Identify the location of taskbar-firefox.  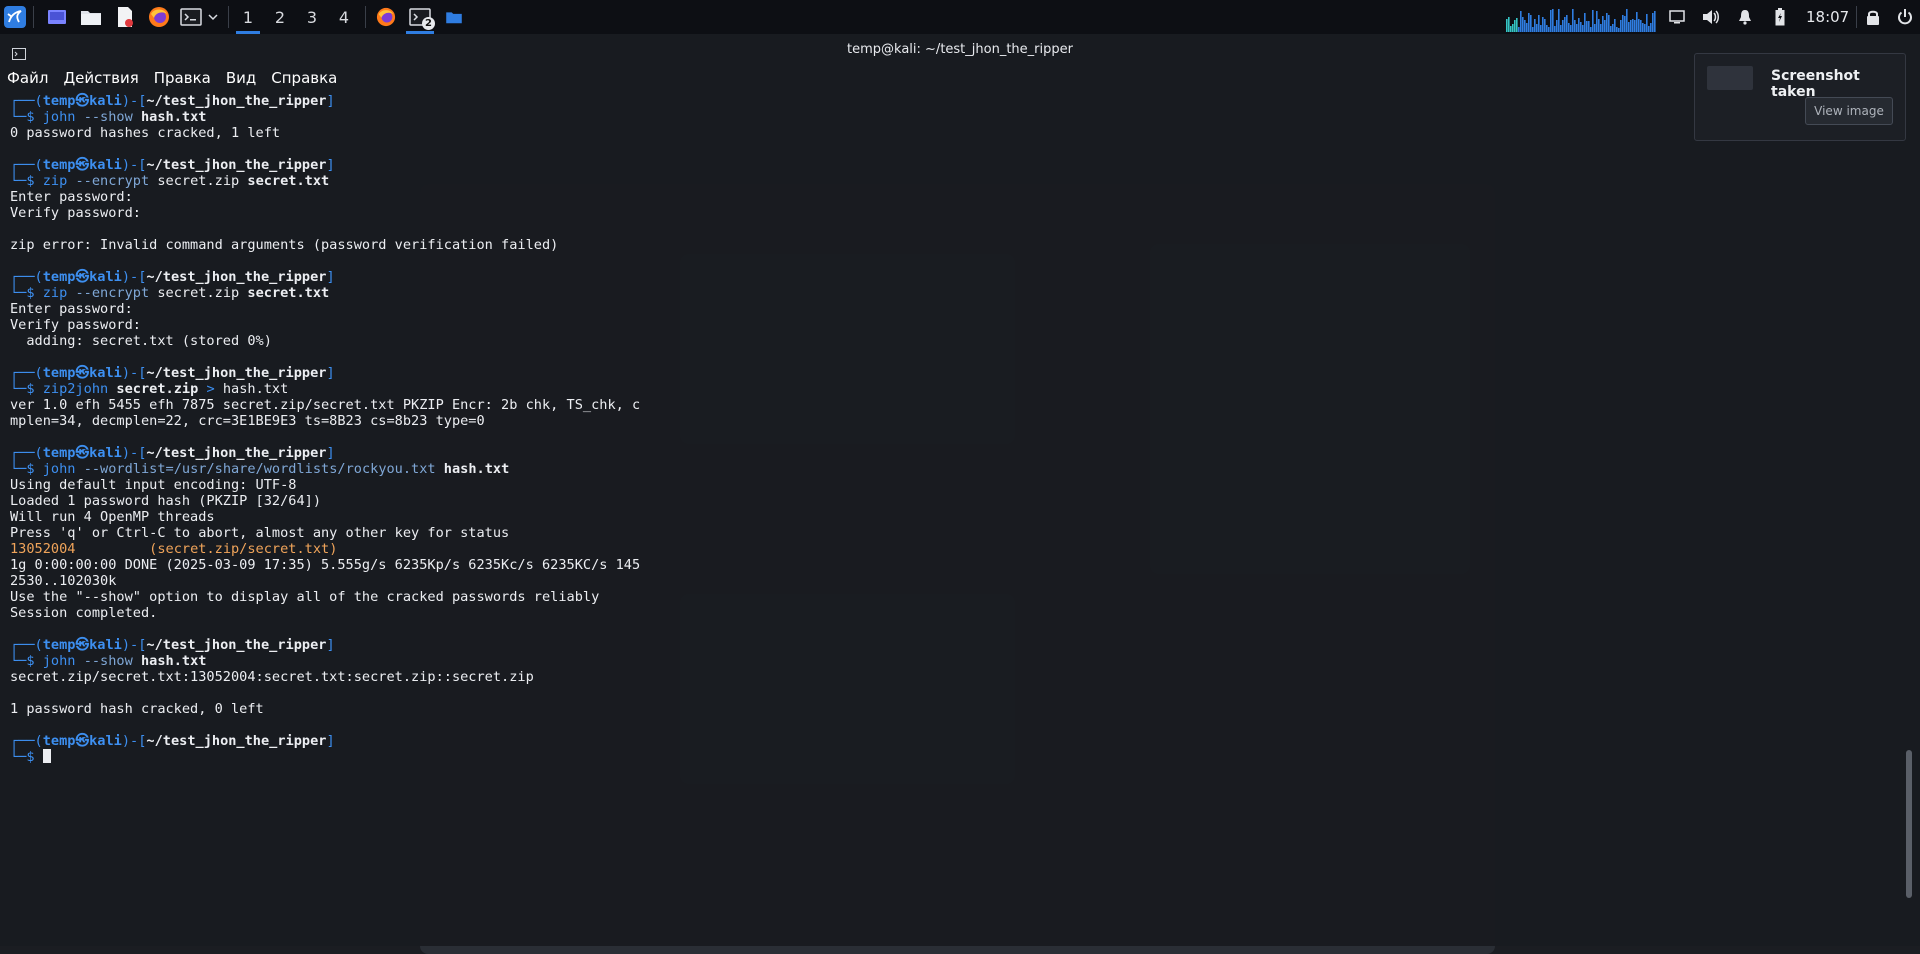
(386, 17).